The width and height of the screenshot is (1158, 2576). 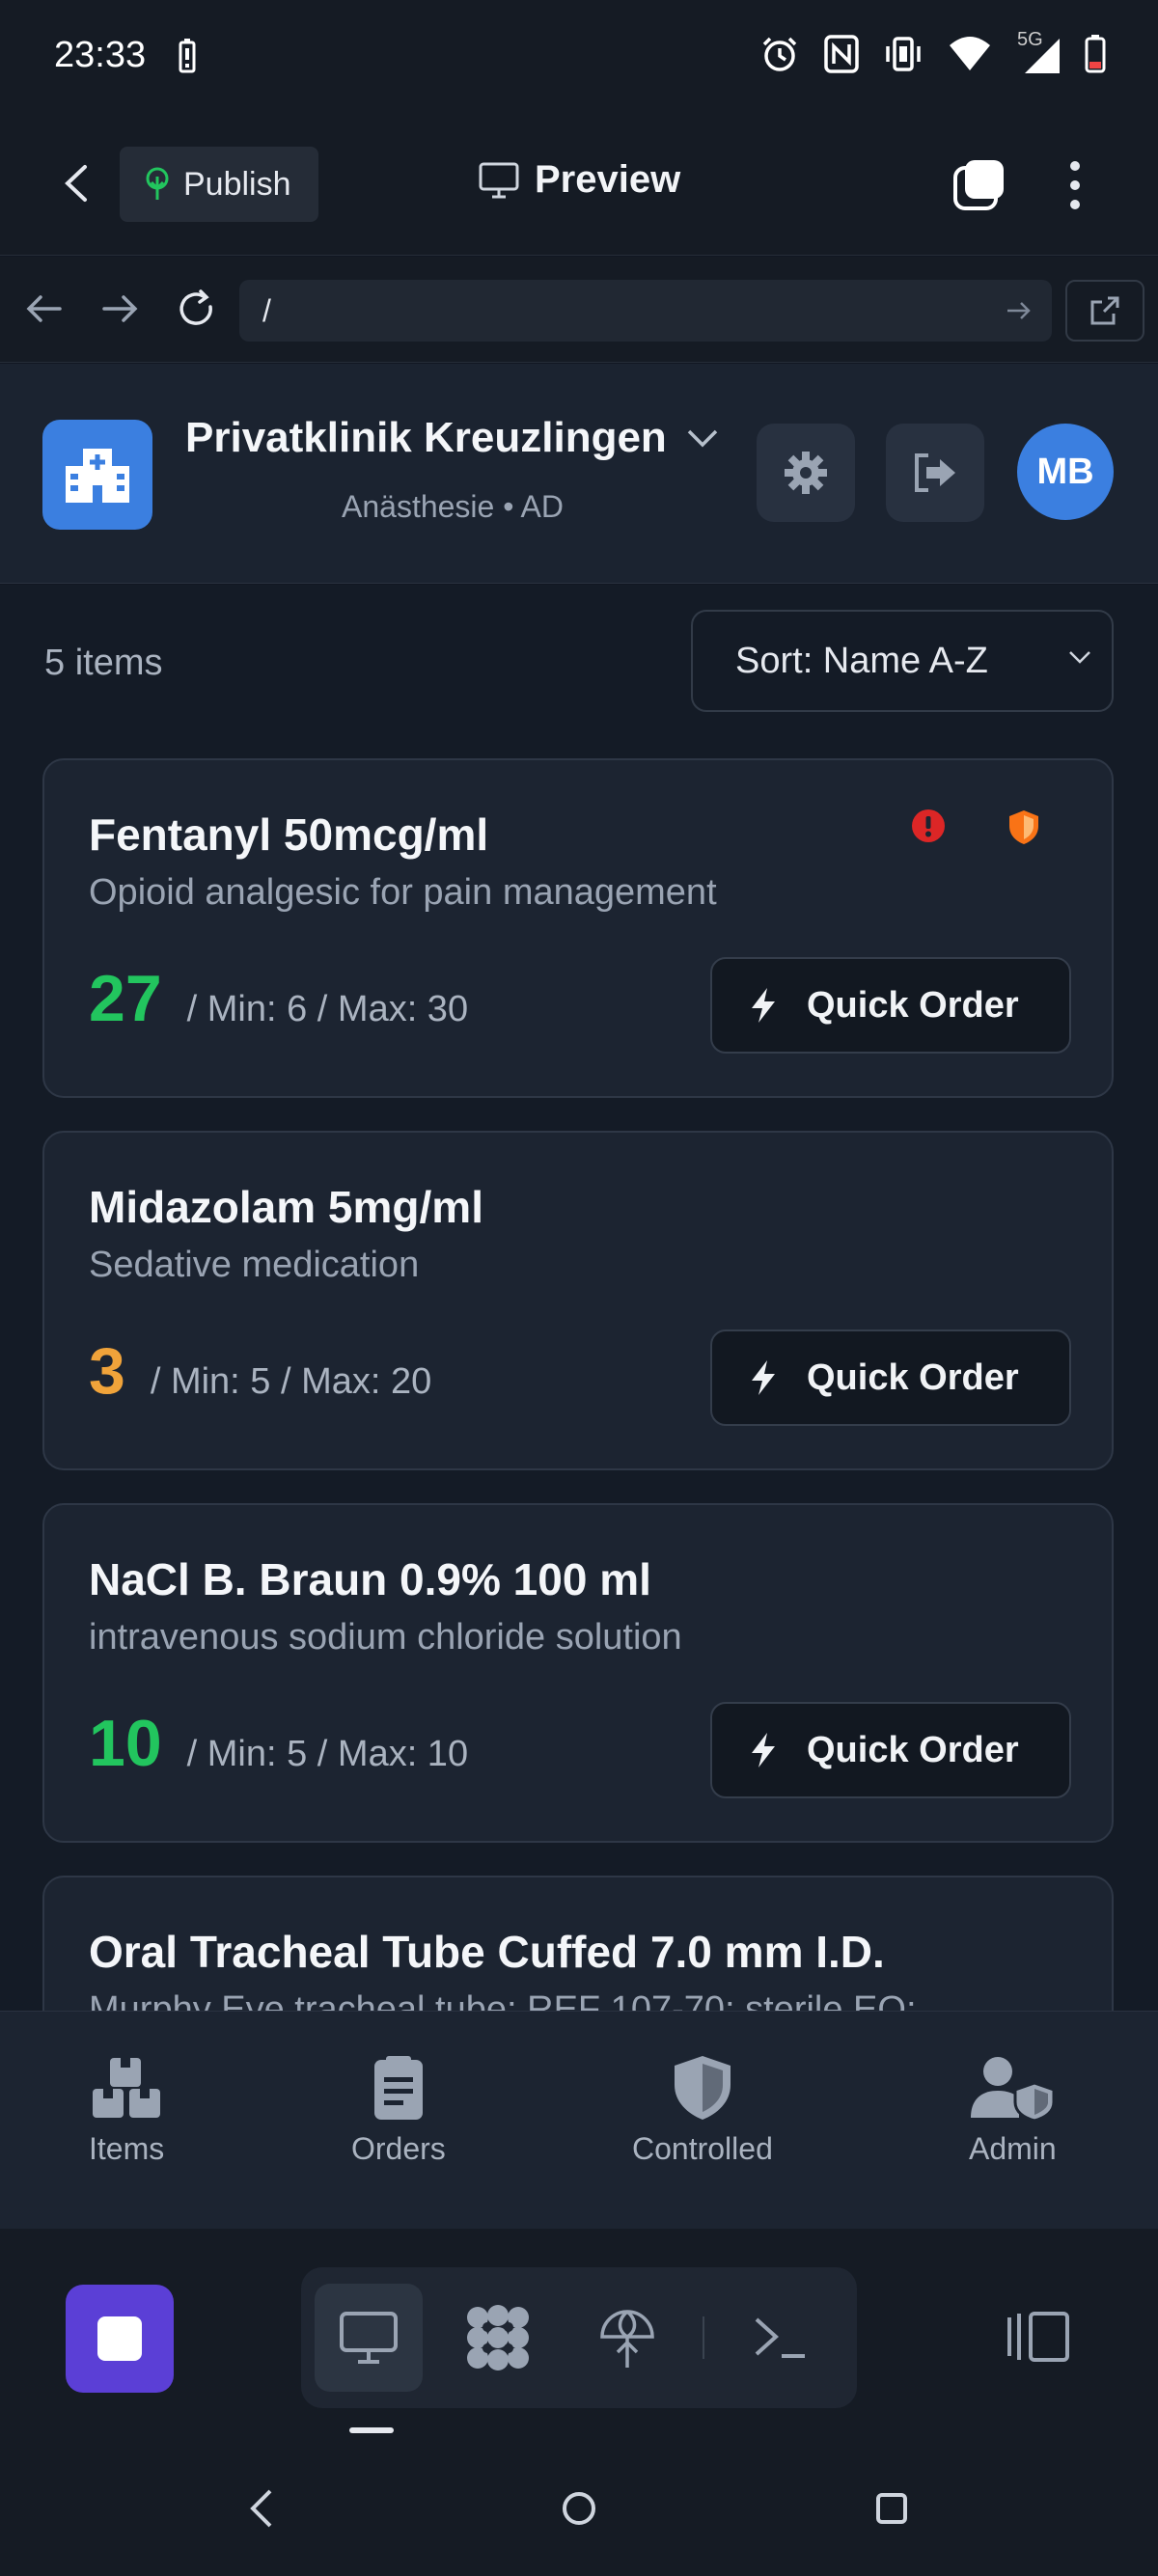 I want to click on back-icon, so click(x=78, y=183).